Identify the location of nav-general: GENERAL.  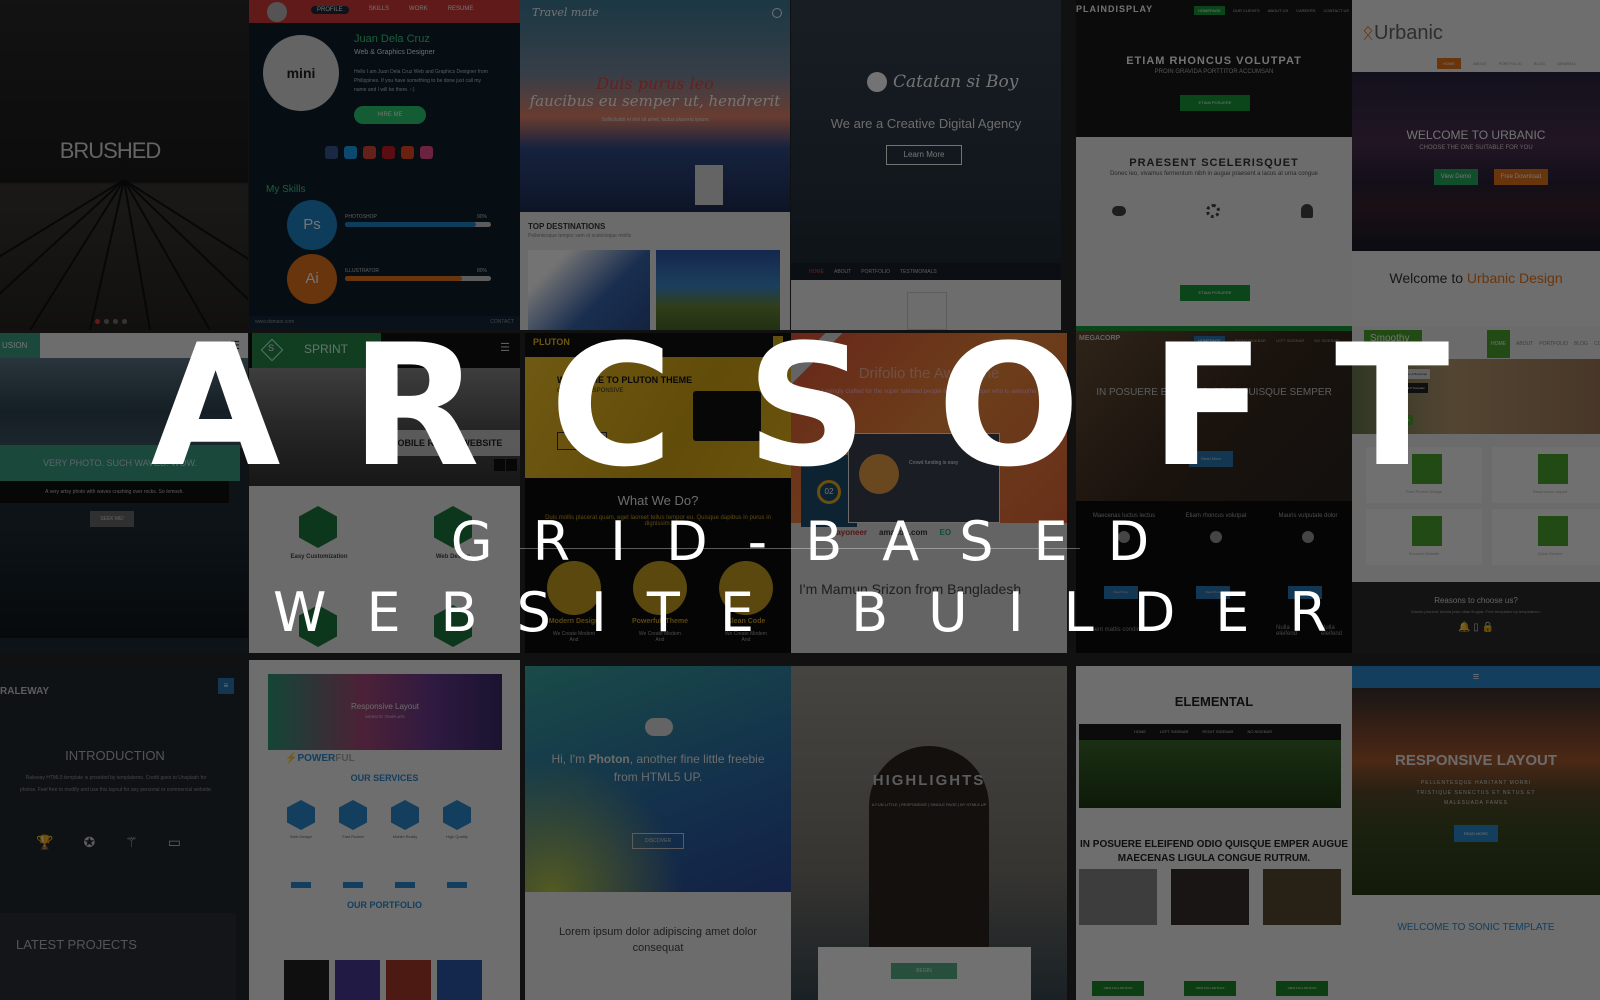
(1566, 63).